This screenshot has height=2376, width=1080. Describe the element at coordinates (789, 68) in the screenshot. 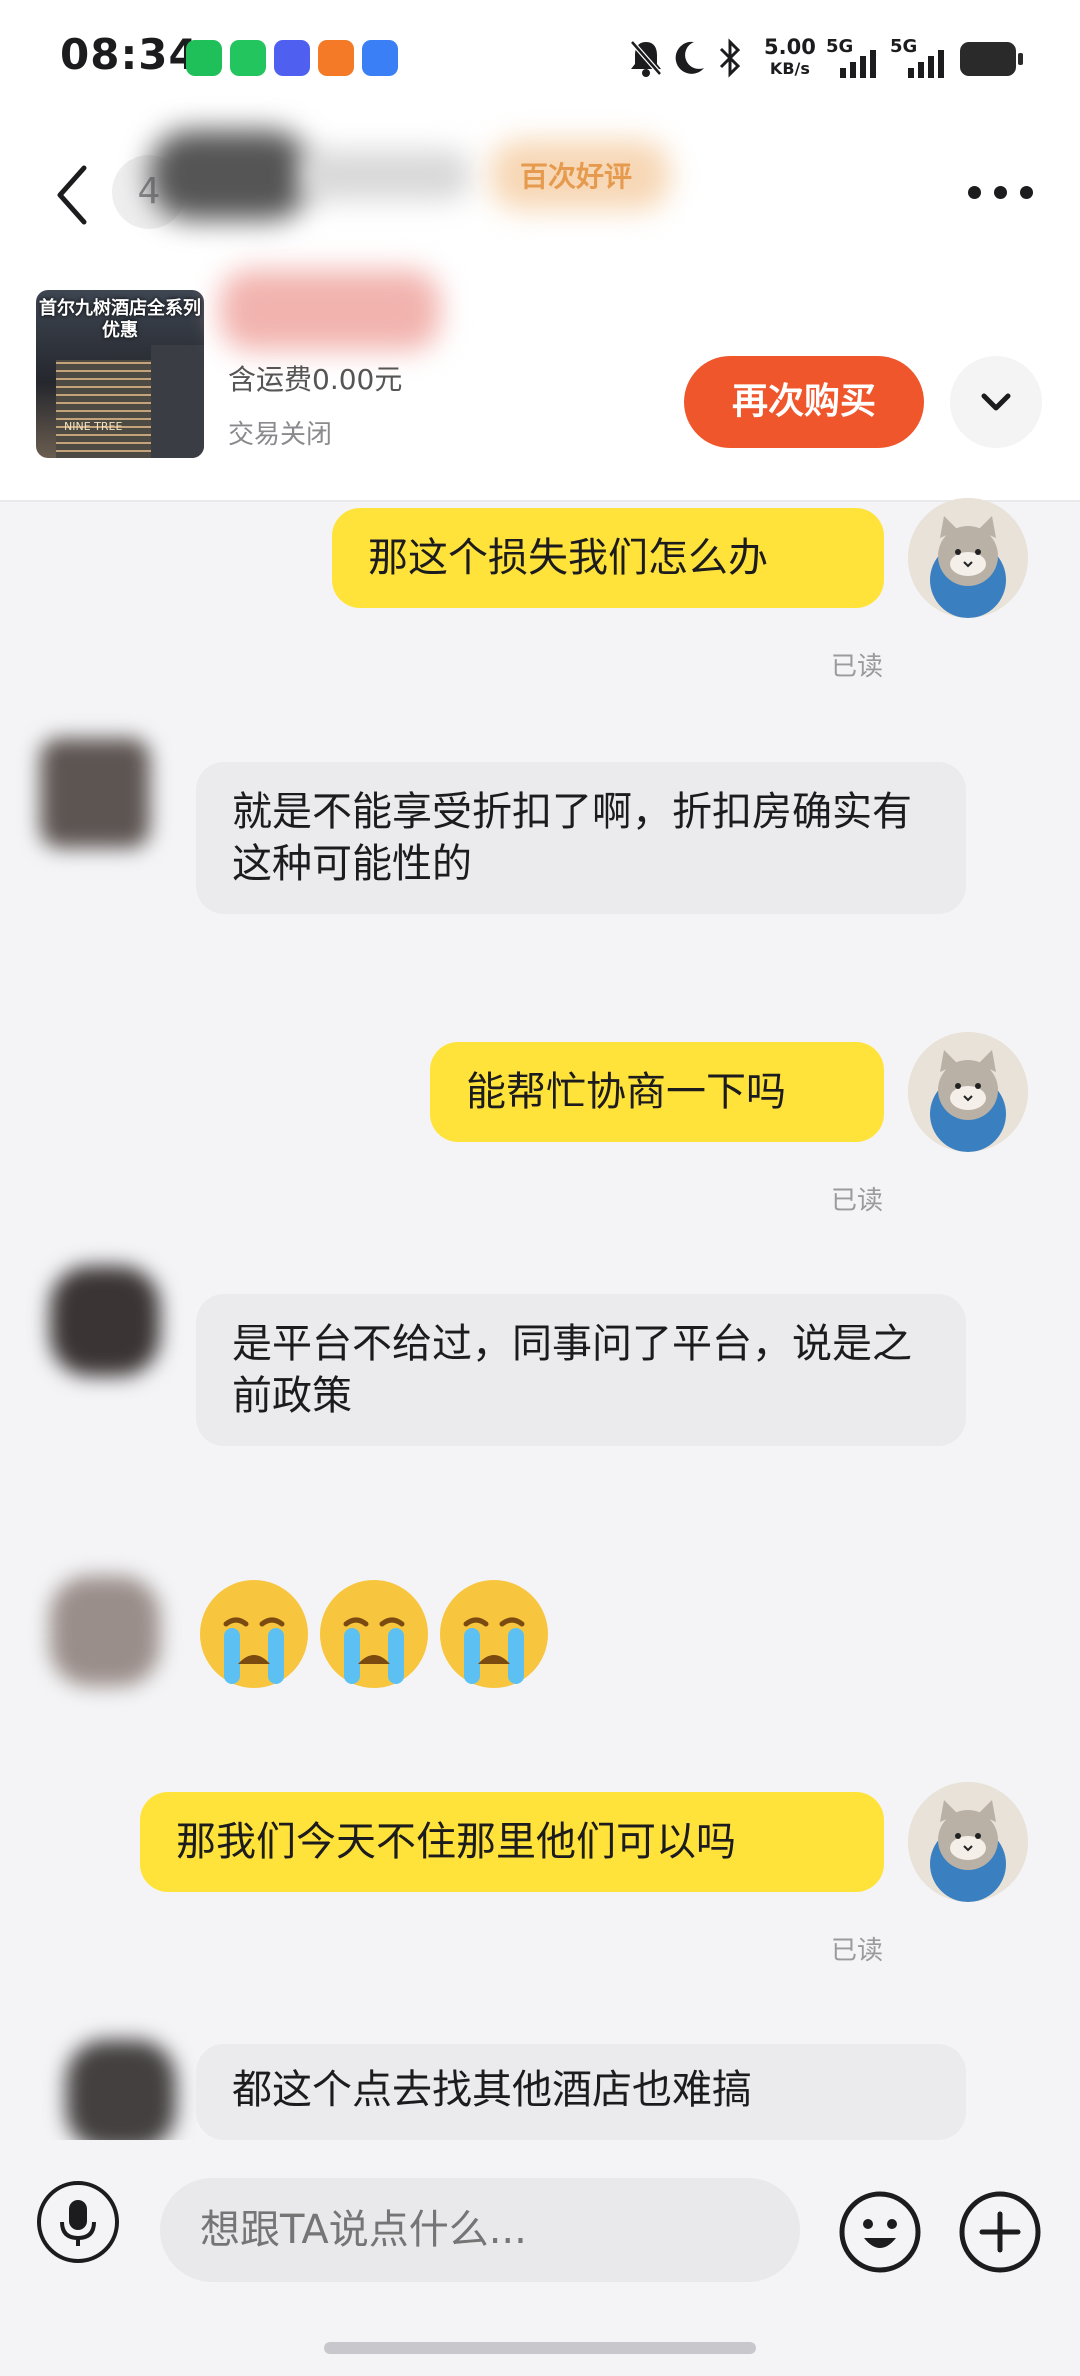

I see `net-speed-unit: KB/s` at that location.